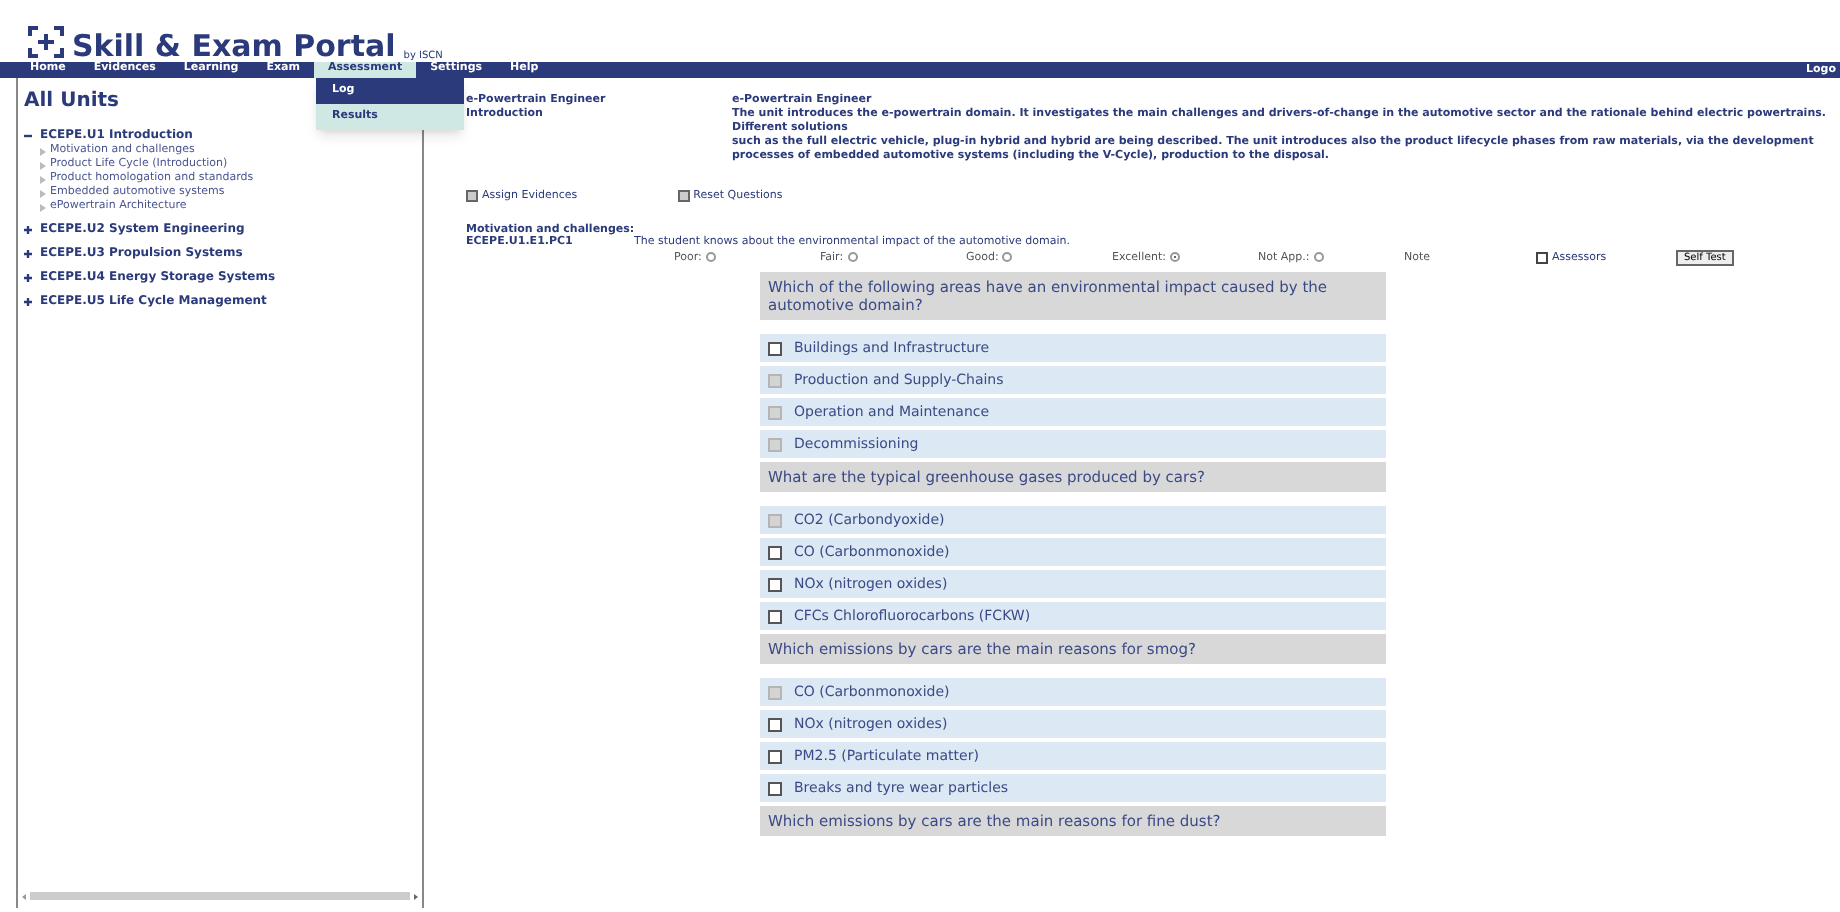 This screenshot has height=912, width=1840. What do you see at coordinates (24, 896) in the screenshot?
I see `scroll-left-icon` at bounding box center [24, 896].